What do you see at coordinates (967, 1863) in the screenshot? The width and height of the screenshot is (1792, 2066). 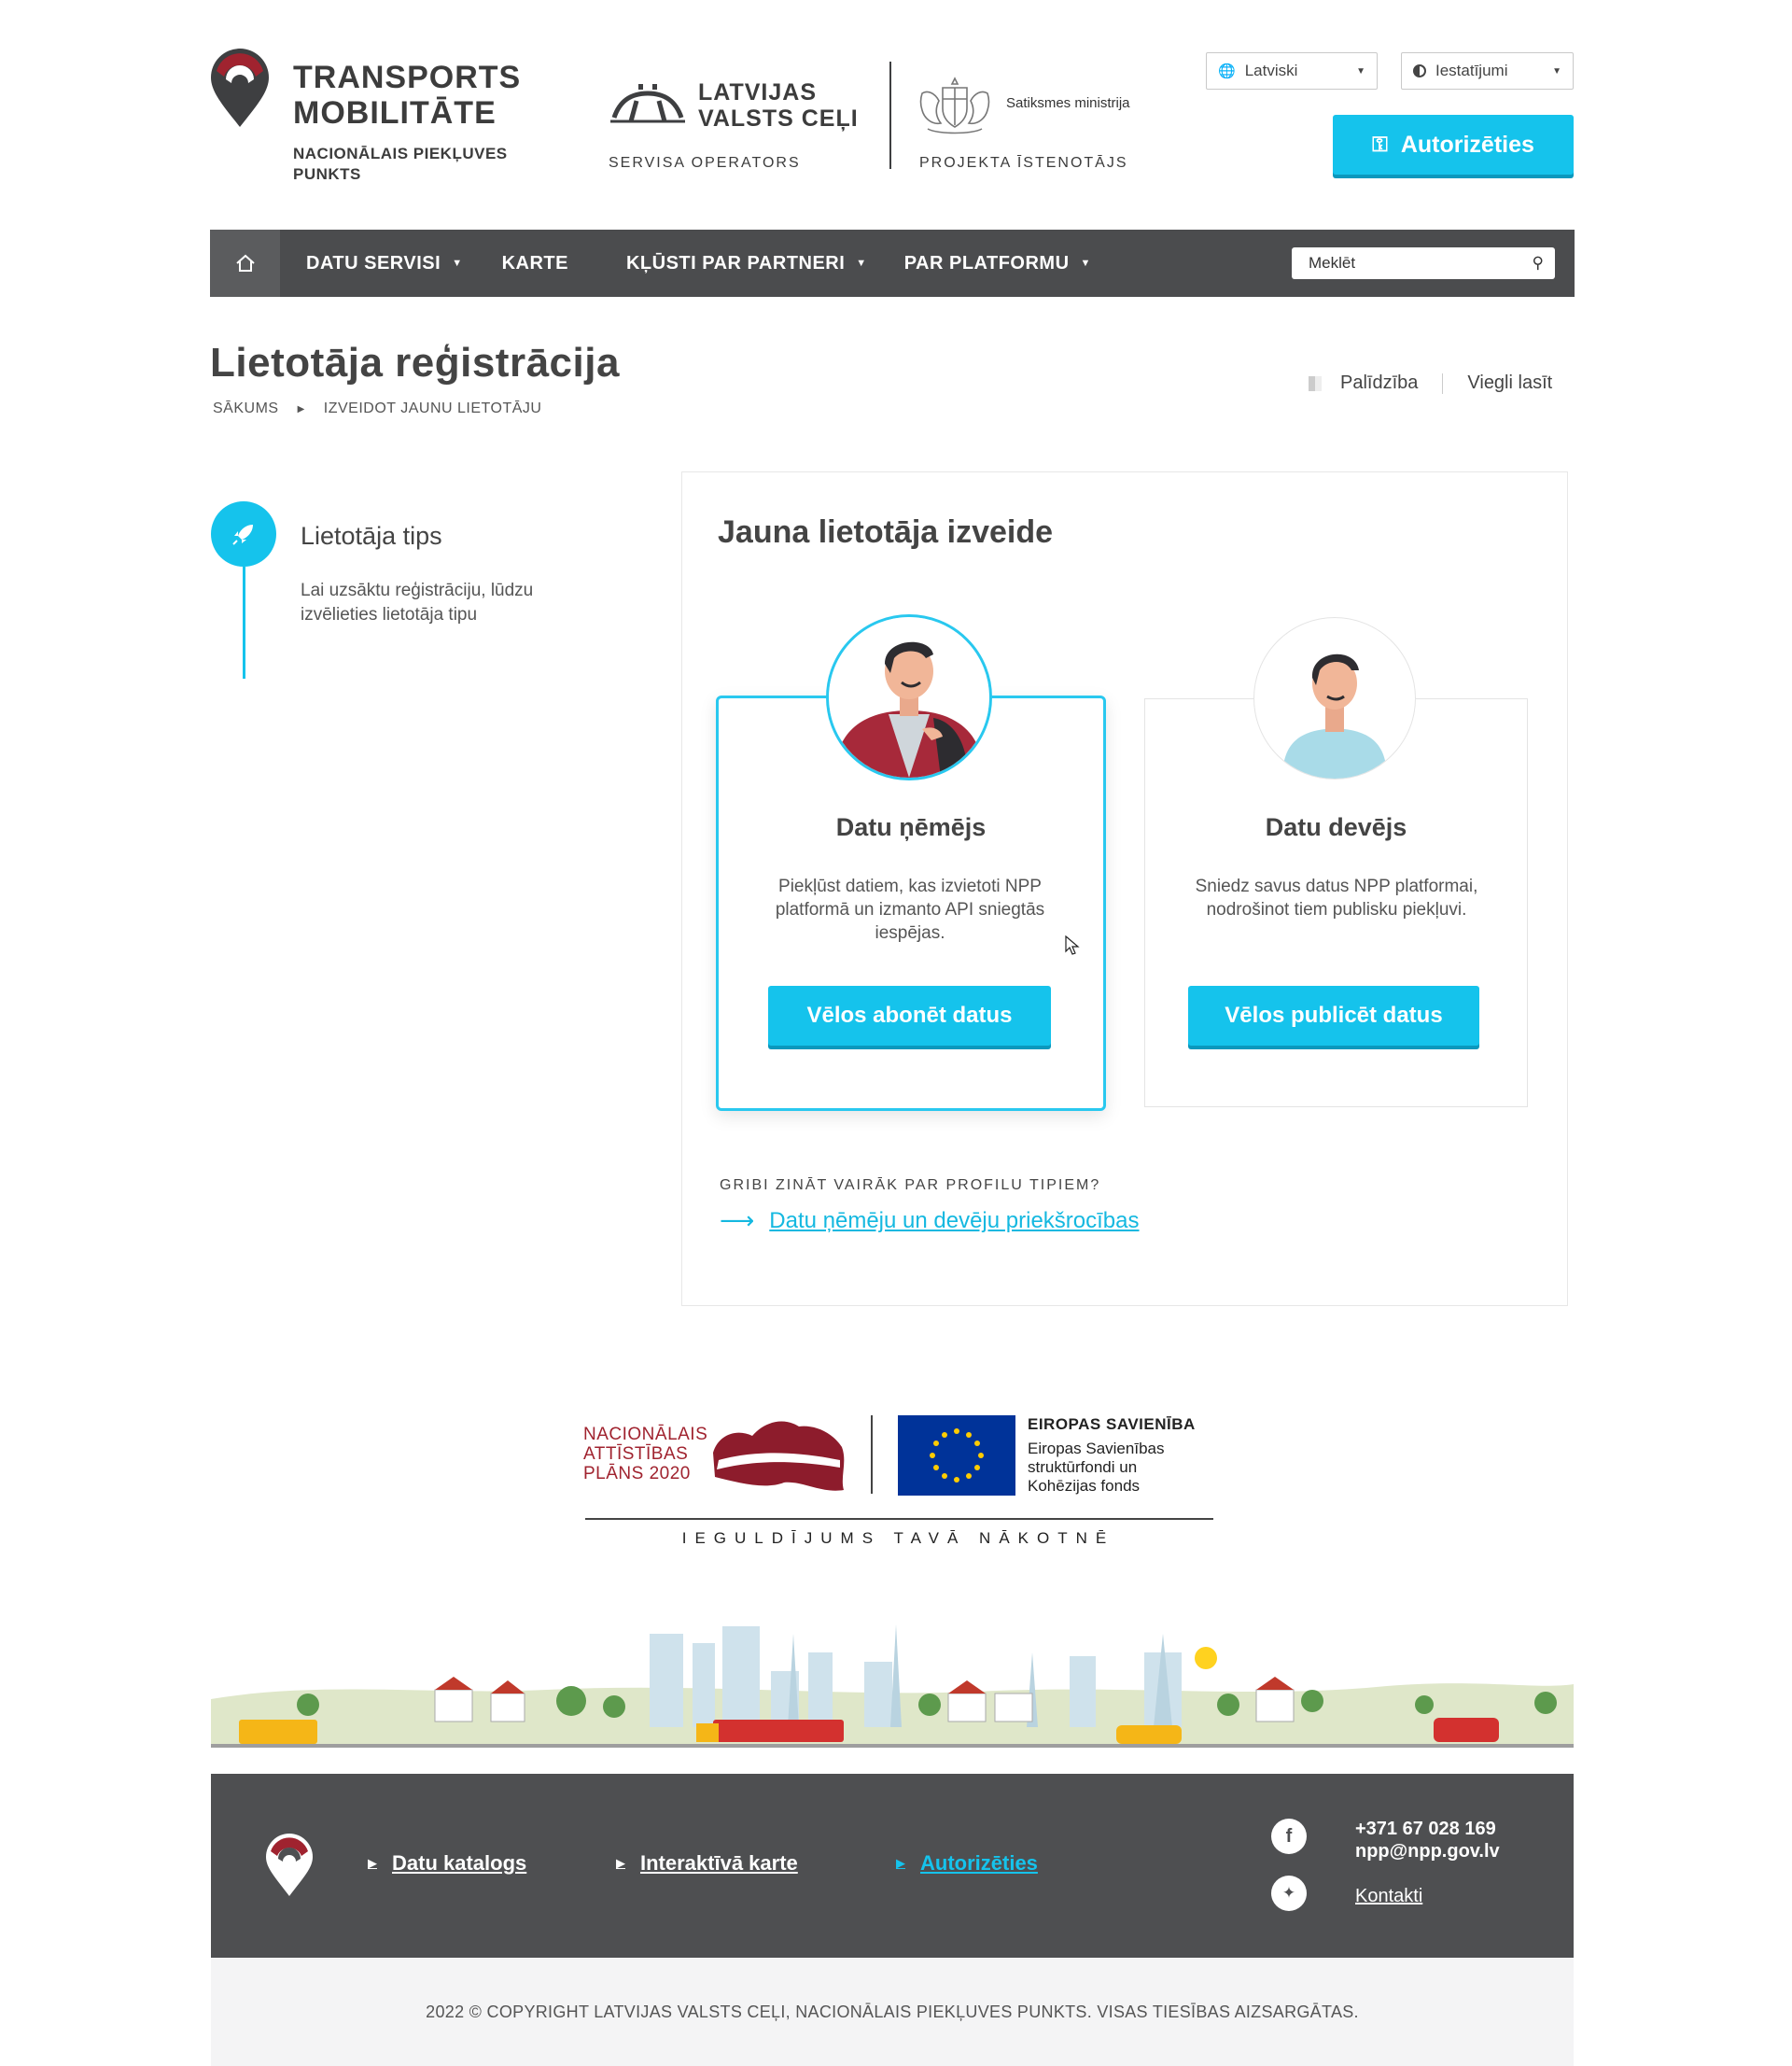 I see `footer-link-login: ▶ Autorizēties` at bounding box center [967, 1863].